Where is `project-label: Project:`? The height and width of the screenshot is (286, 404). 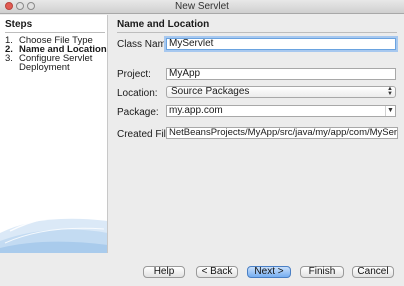 project-label: Project: is located at coordinates (134, 74).